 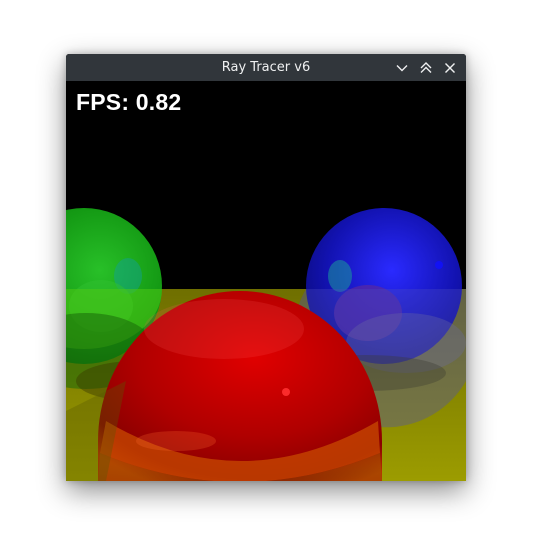 I want to click on close-button, so click(x=450, y=68).